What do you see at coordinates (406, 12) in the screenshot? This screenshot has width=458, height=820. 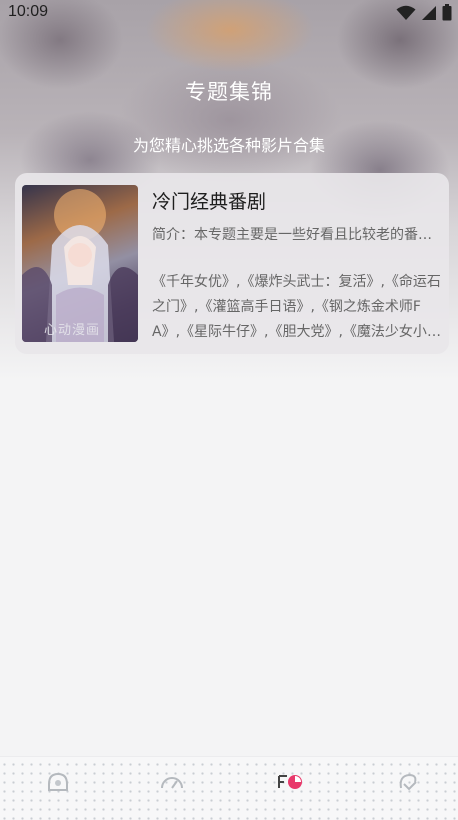 I see `wifi-icon` at bounding box center [406, 12].